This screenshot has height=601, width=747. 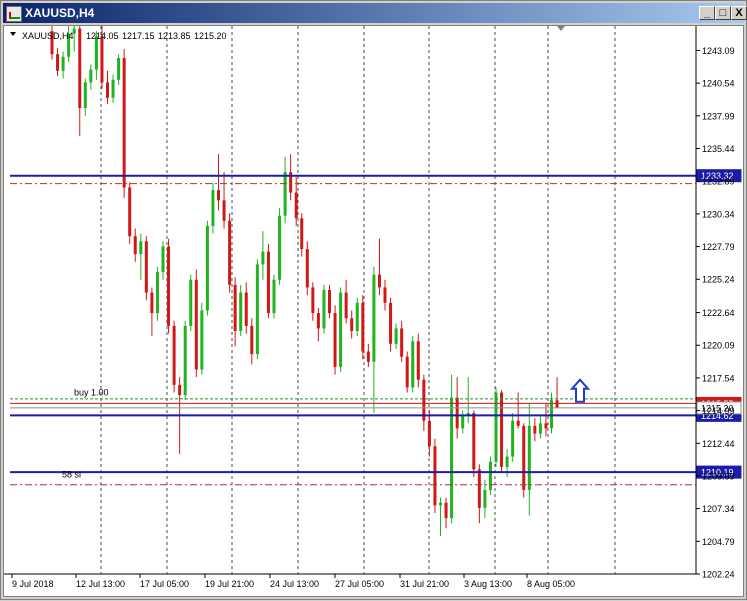 What do you see at coordinates (718, 346) in the screenshot?
I see `price-tick-label: 1220.09` at bounding box center [718, 346].